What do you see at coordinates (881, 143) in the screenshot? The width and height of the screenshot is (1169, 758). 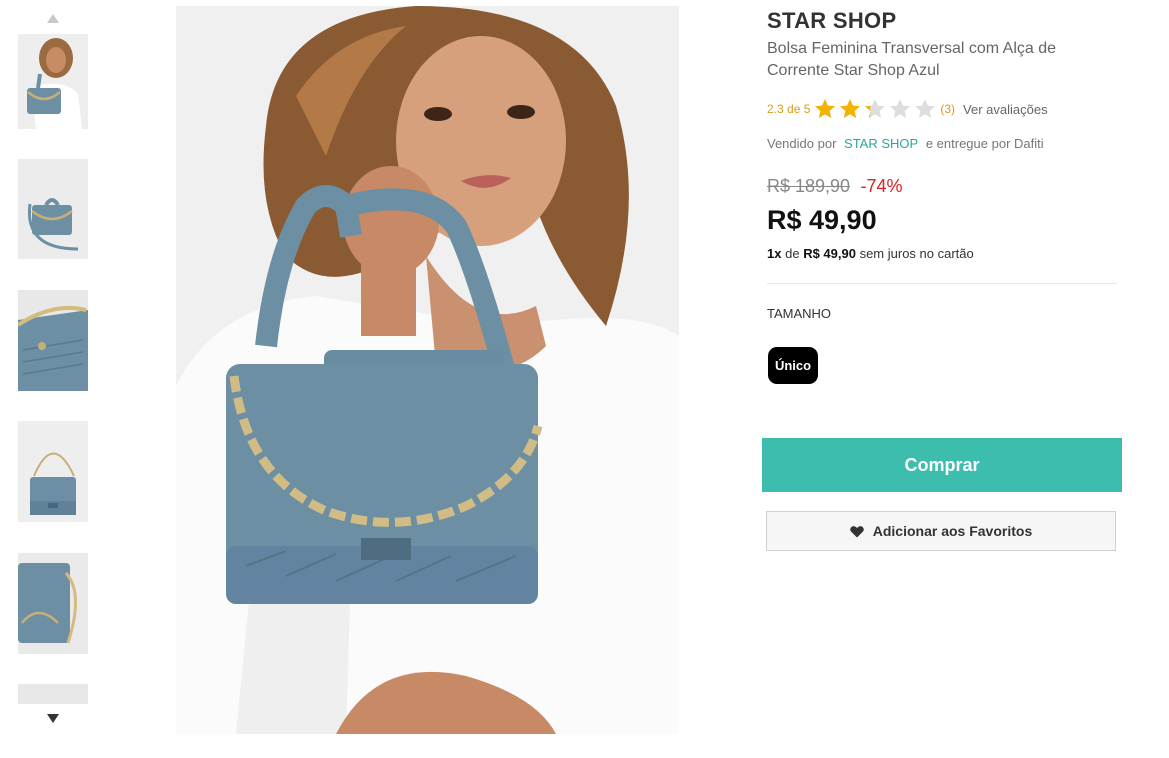 I see `seller-link: STAR SHOP` at bounding box center [881, 143].